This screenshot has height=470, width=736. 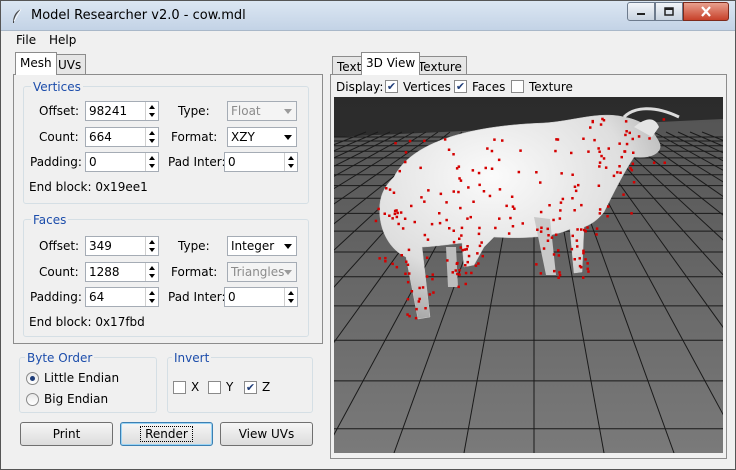 I want to click on display-vertices-checkbox: ✔, so click(x=391, y=86).